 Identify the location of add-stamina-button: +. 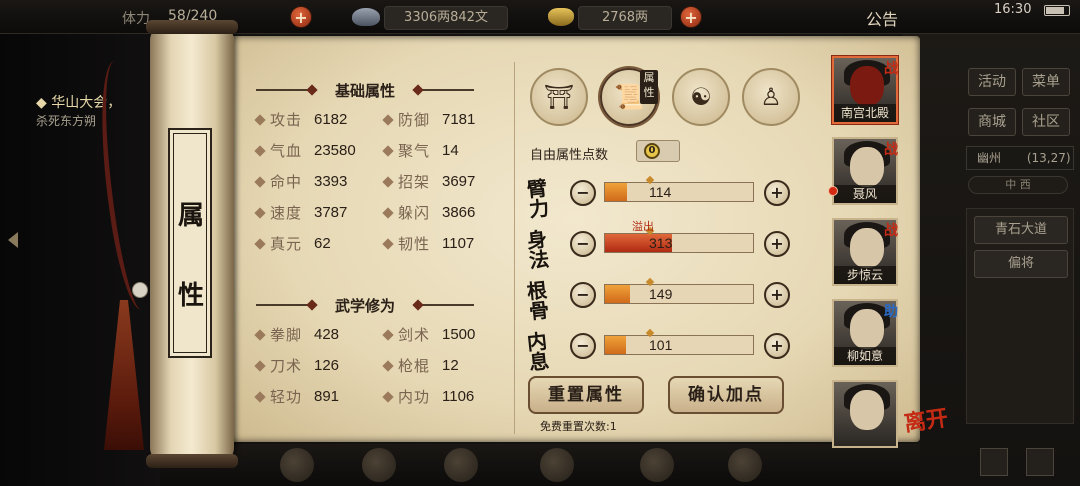
(301, 17).